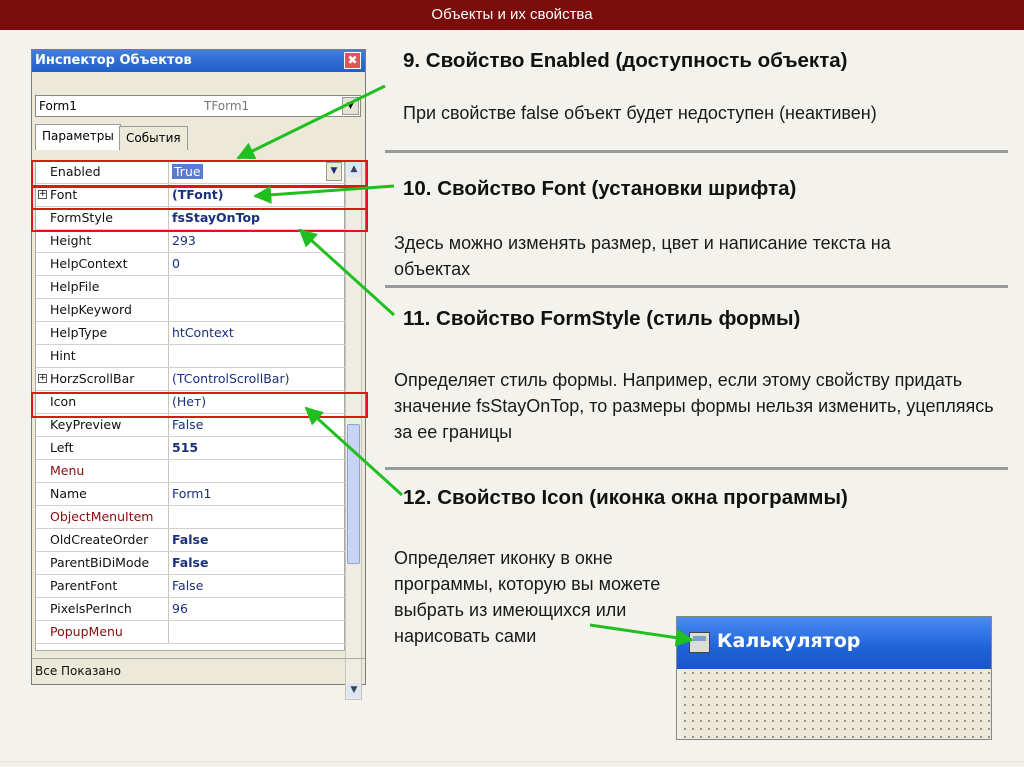 Image resolution: width=1024 pixels, height=767 pixels. Describe the element at coordinates (102, 287) in the screenshot. I see `property-name: HelpFile` at that location.